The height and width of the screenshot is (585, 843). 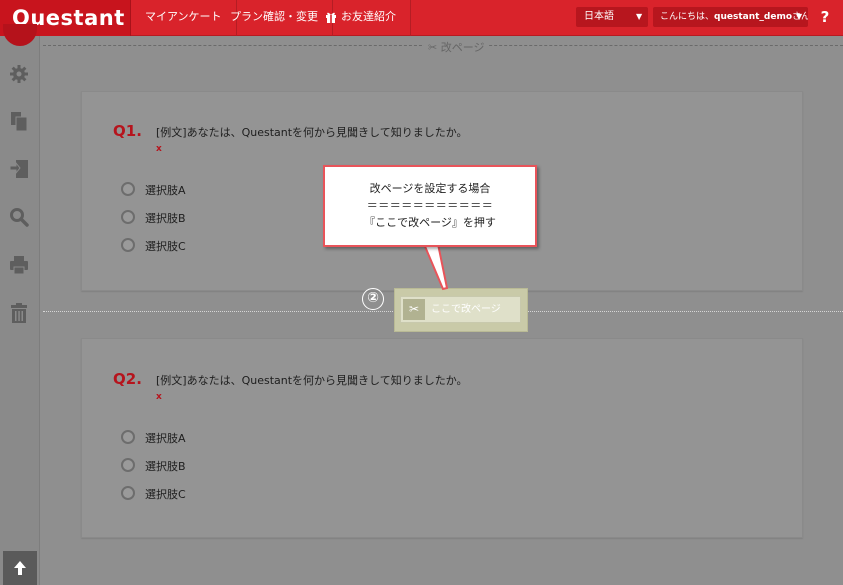 I want to click on callout-pointer, so click(x=435, y=266).